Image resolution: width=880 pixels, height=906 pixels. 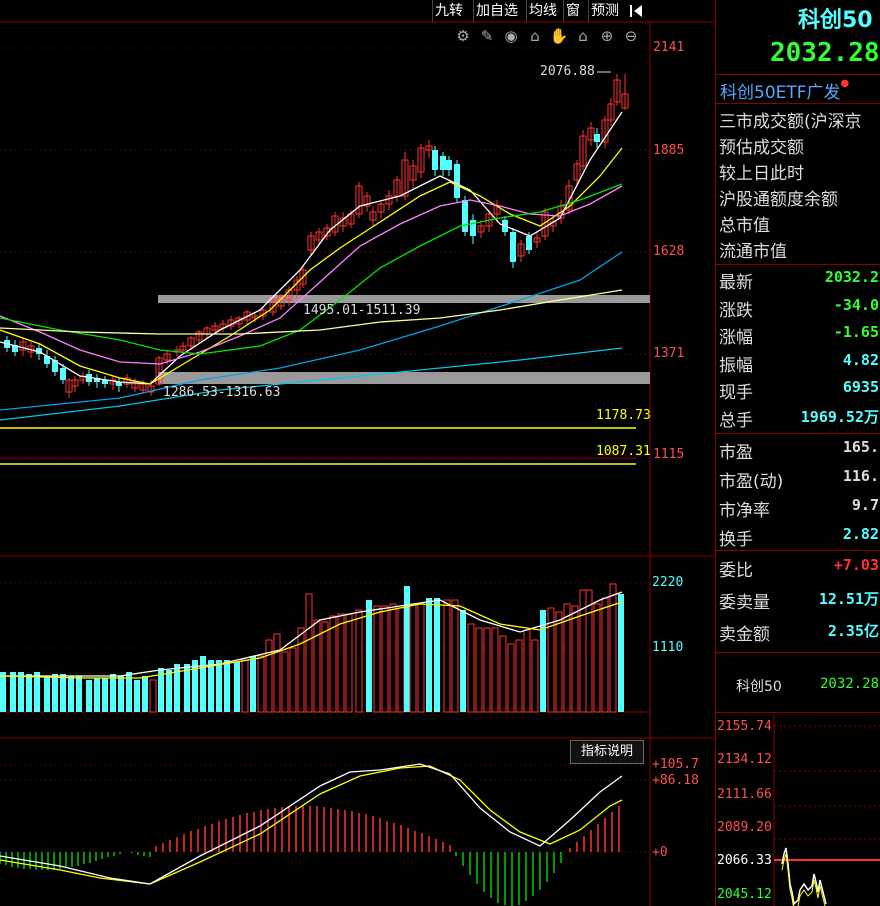 I want to click on stats-row-5: 总手 1969.52万, so click(x=799, y=419).